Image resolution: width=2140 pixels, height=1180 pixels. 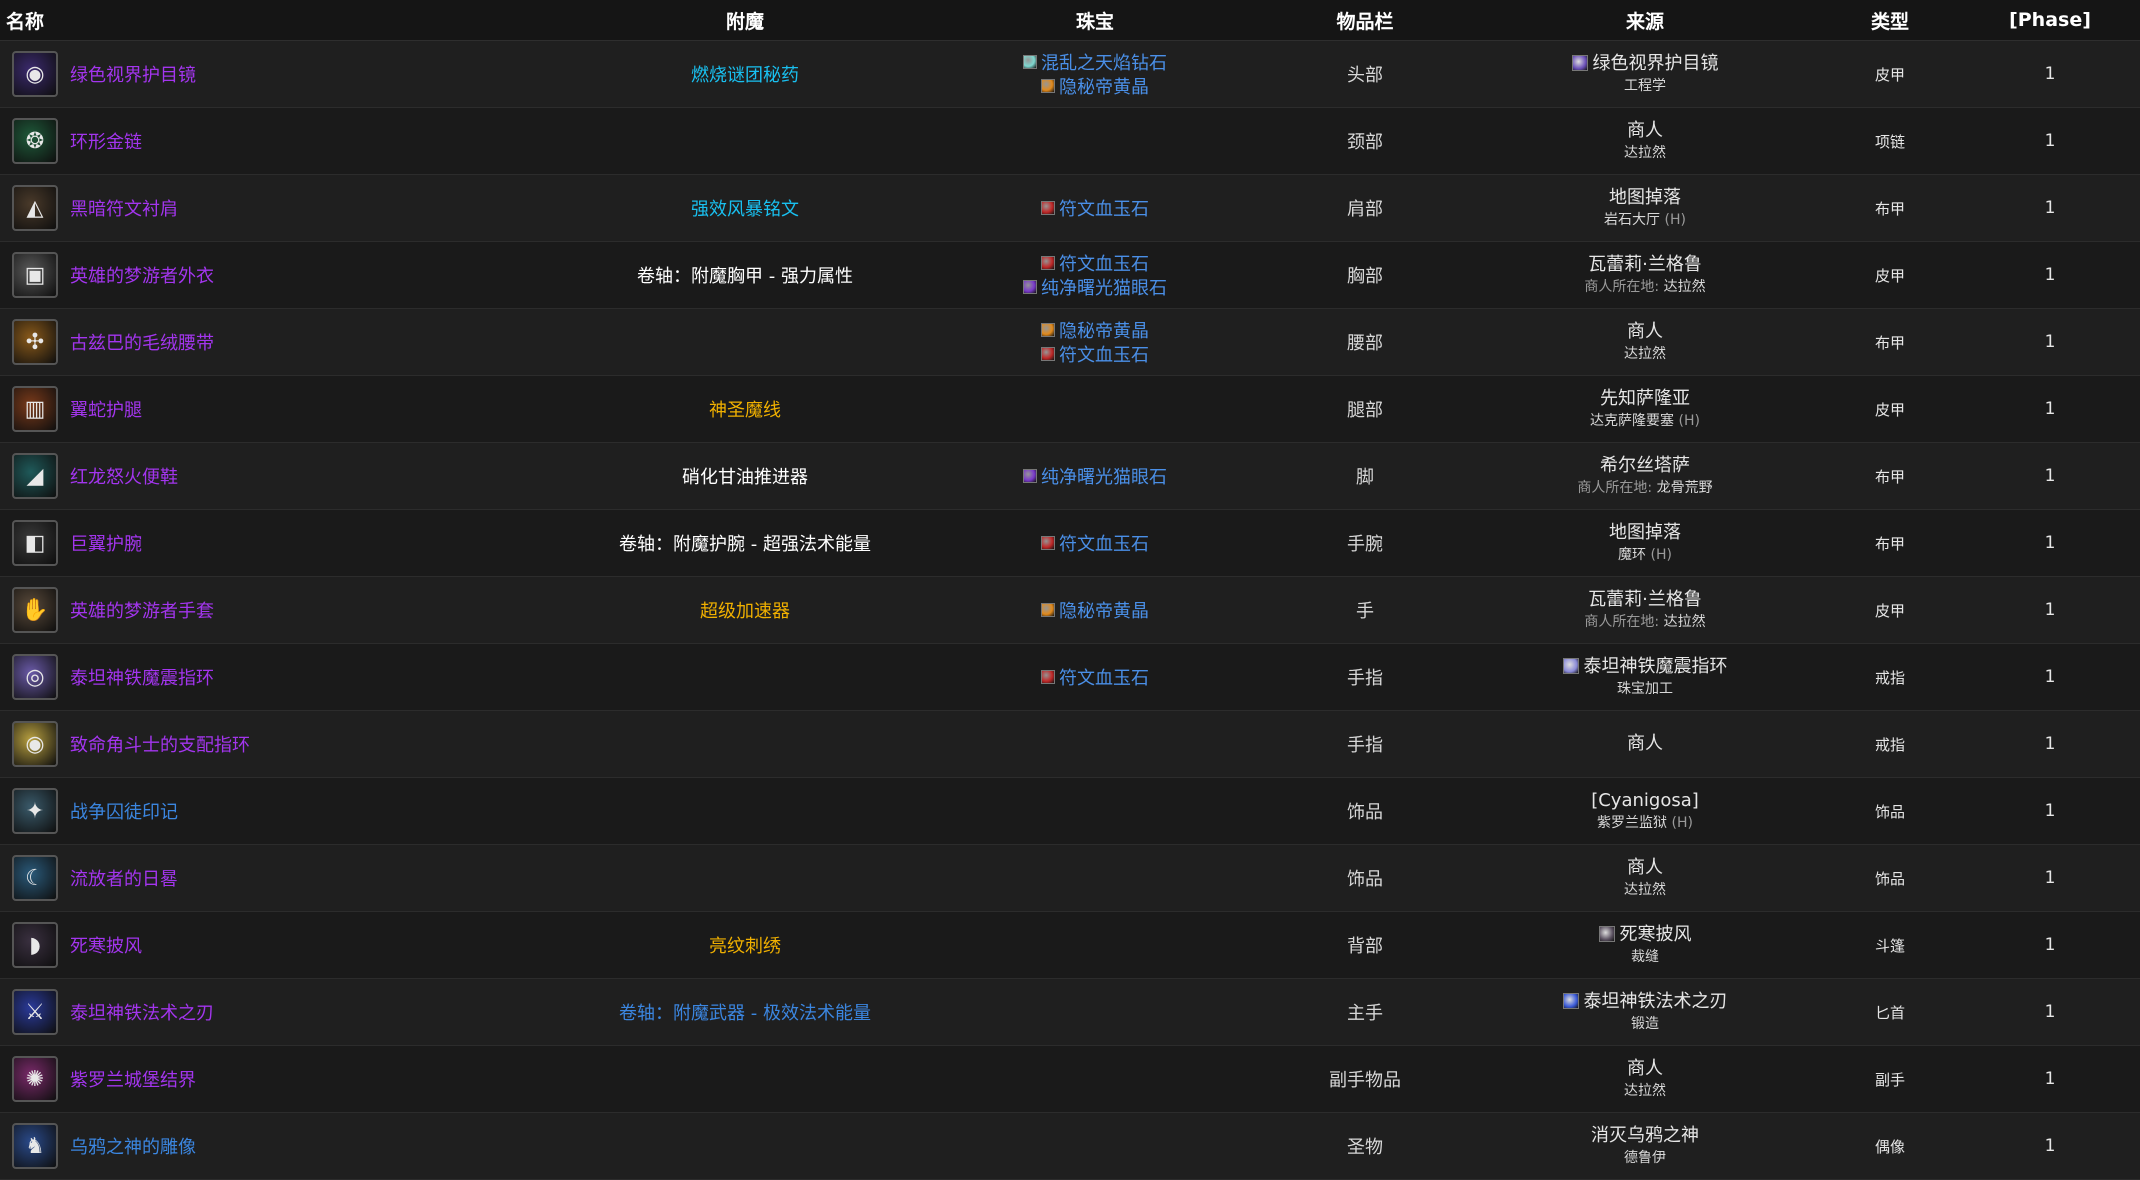 What do you see at coordinates (1645, 1136) in the screenshot?
I see `source-main: 消灭乌鸦之神` at bounding box center [1645, 1136].